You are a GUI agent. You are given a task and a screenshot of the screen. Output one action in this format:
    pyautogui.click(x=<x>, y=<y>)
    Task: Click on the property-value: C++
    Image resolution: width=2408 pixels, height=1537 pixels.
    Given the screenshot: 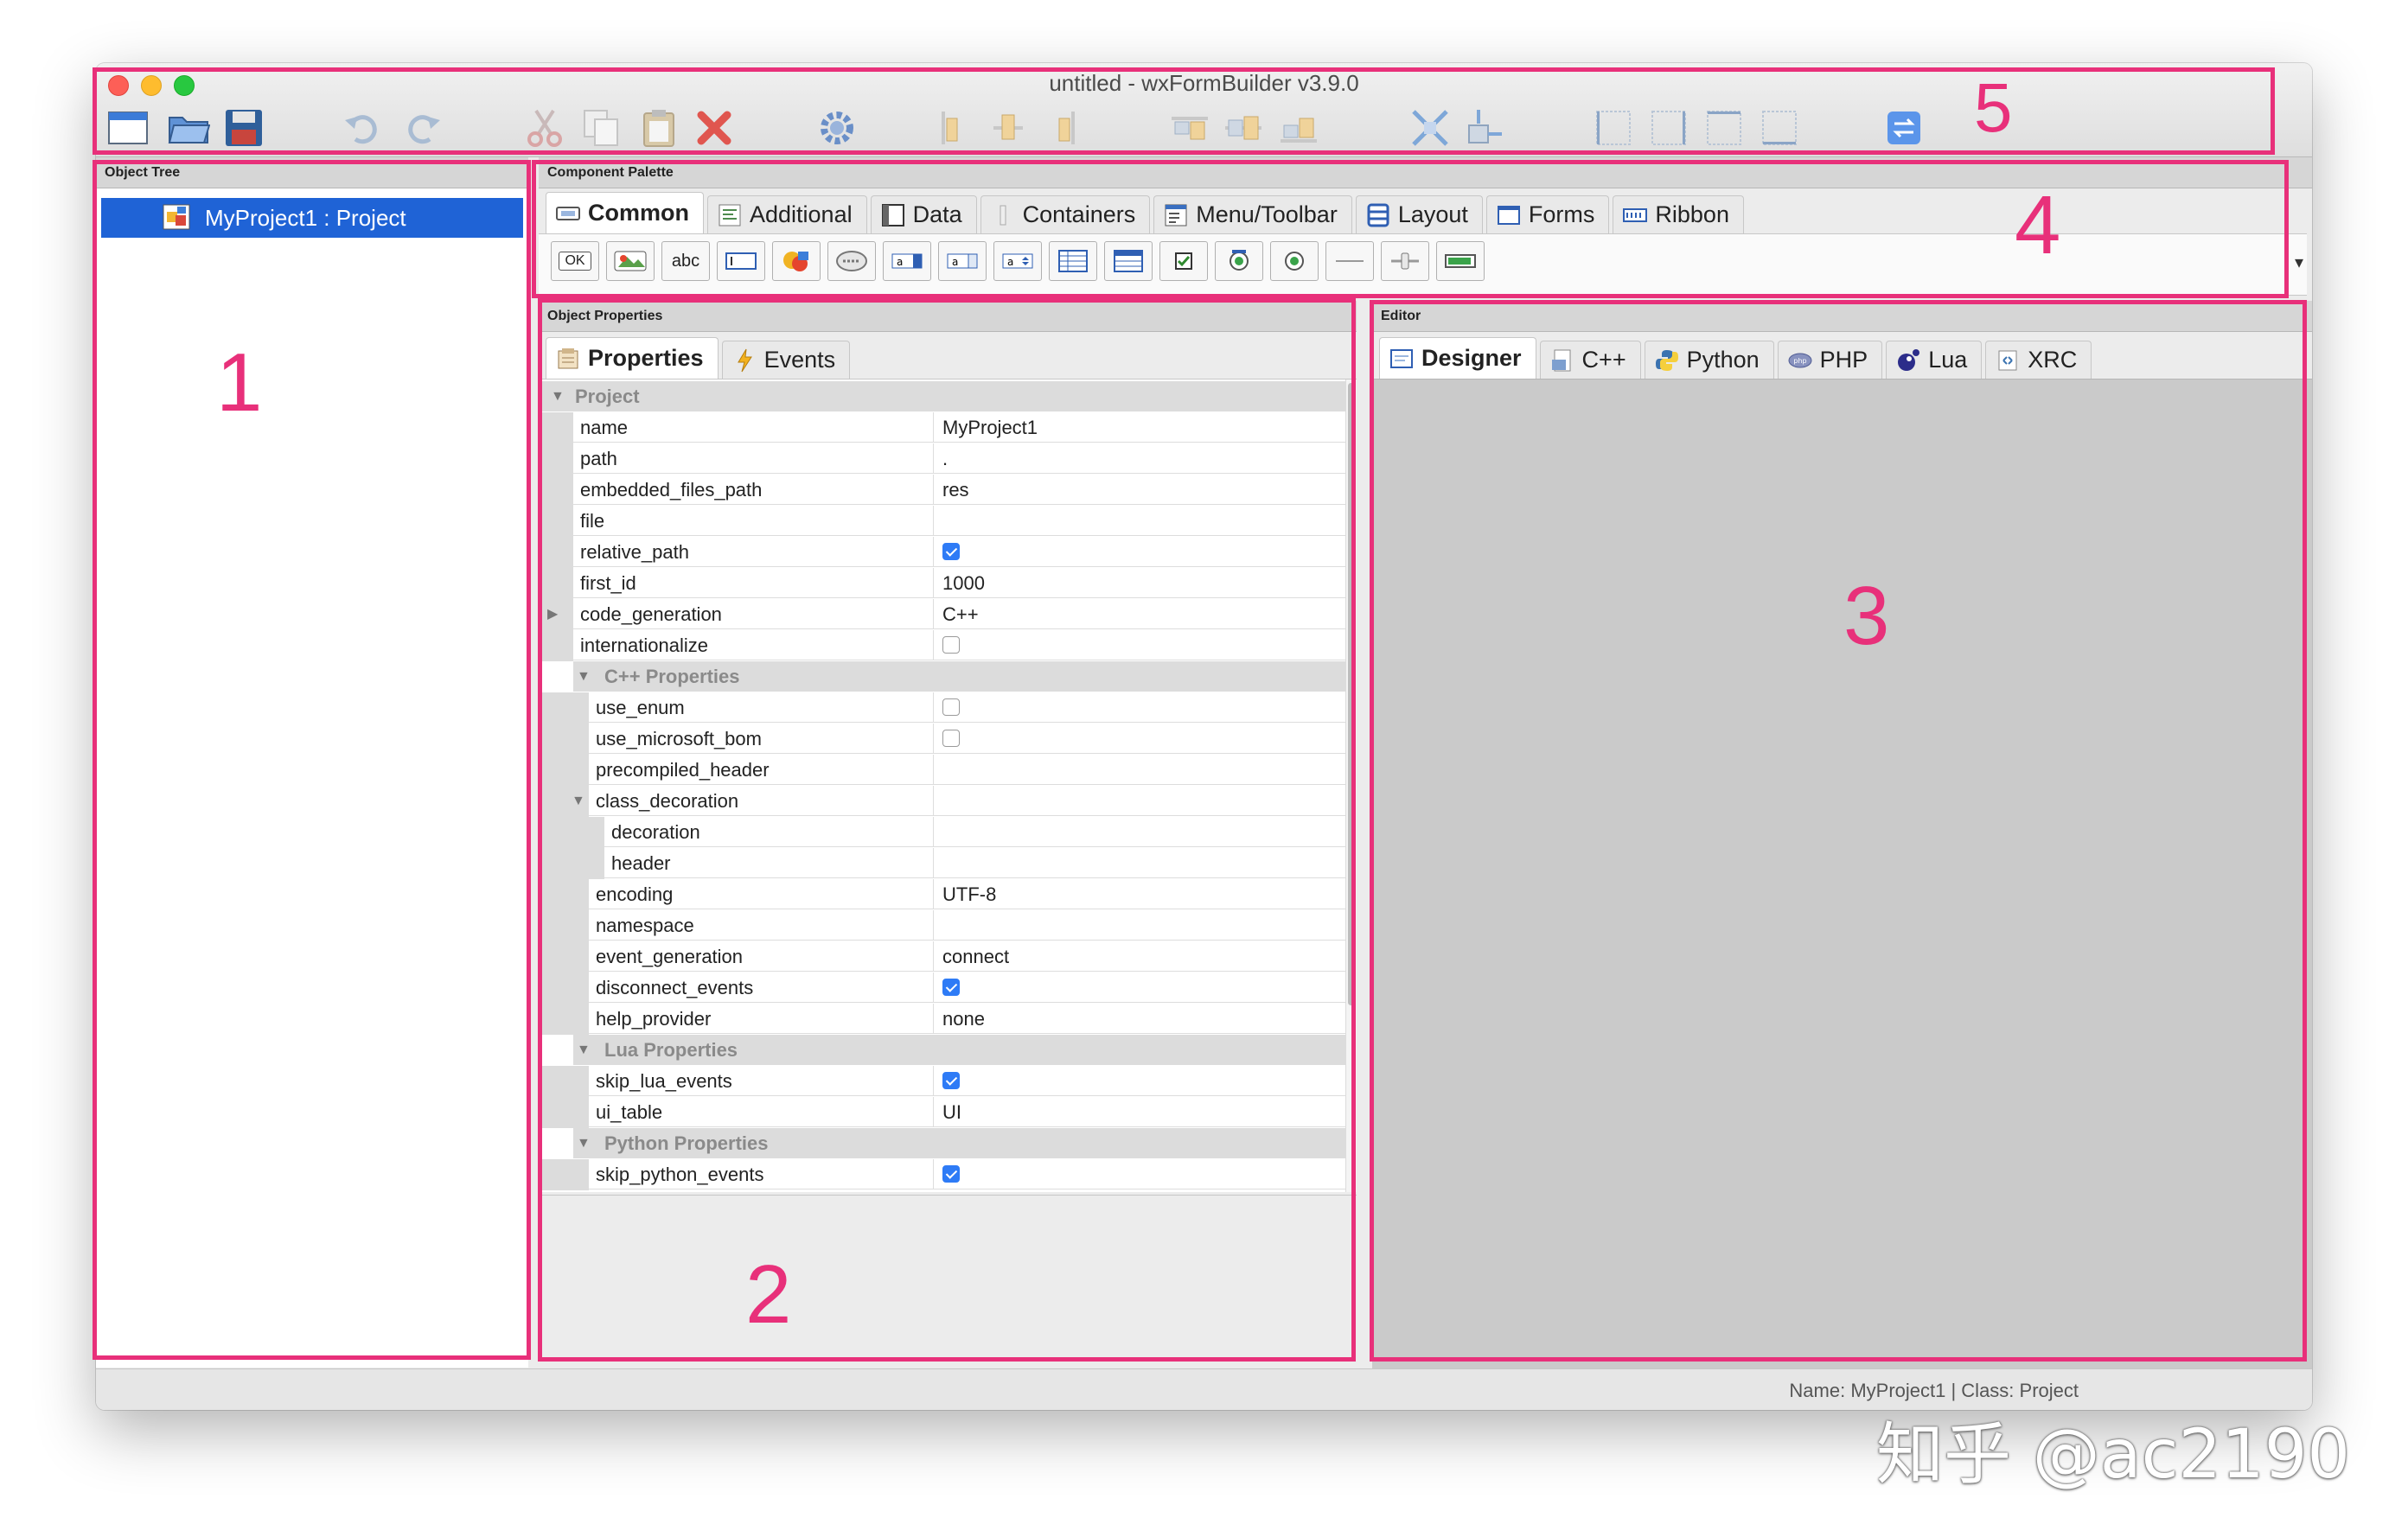 What is the action you would take?
    pyautogui.click(x=1139, y=614)
    